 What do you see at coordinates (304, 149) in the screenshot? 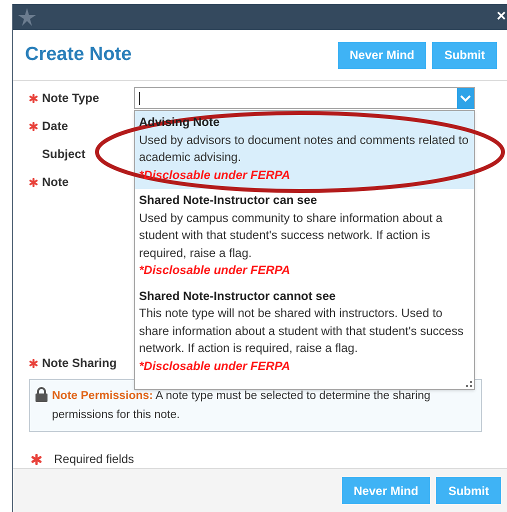
I see `option-description: Used by advisors to document notes and comments related to academic advising.` at bounding box center [304, 149].